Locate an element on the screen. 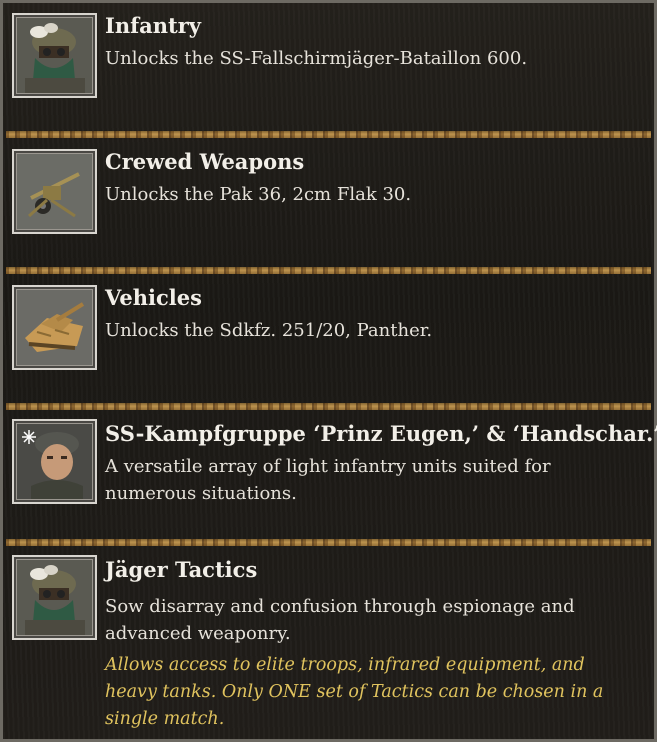 This screenshot has height=742, width=657. entry-title: Infantry is located at coordinates (153, 25).